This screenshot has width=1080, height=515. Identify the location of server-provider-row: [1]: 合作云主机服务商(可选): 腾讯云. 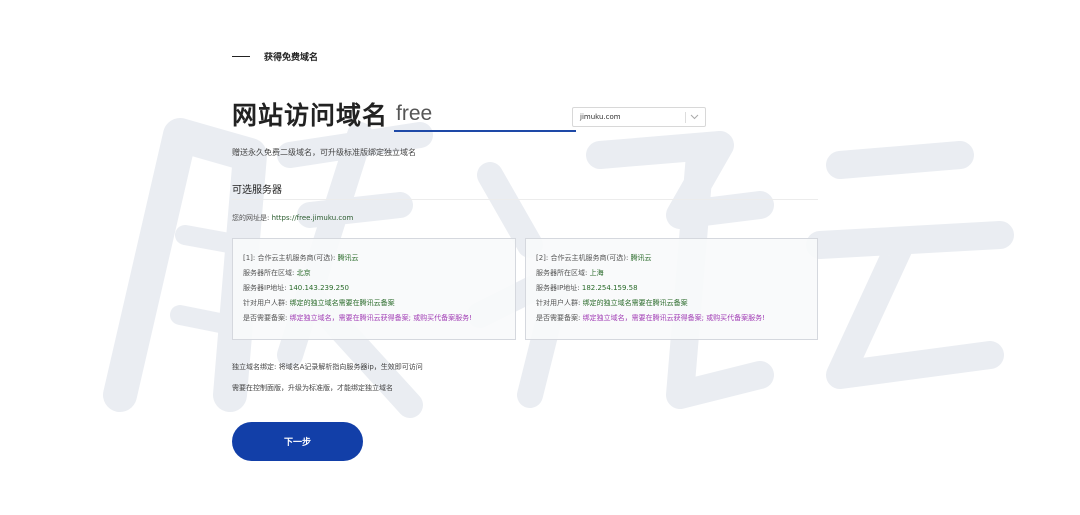
(379, 258).